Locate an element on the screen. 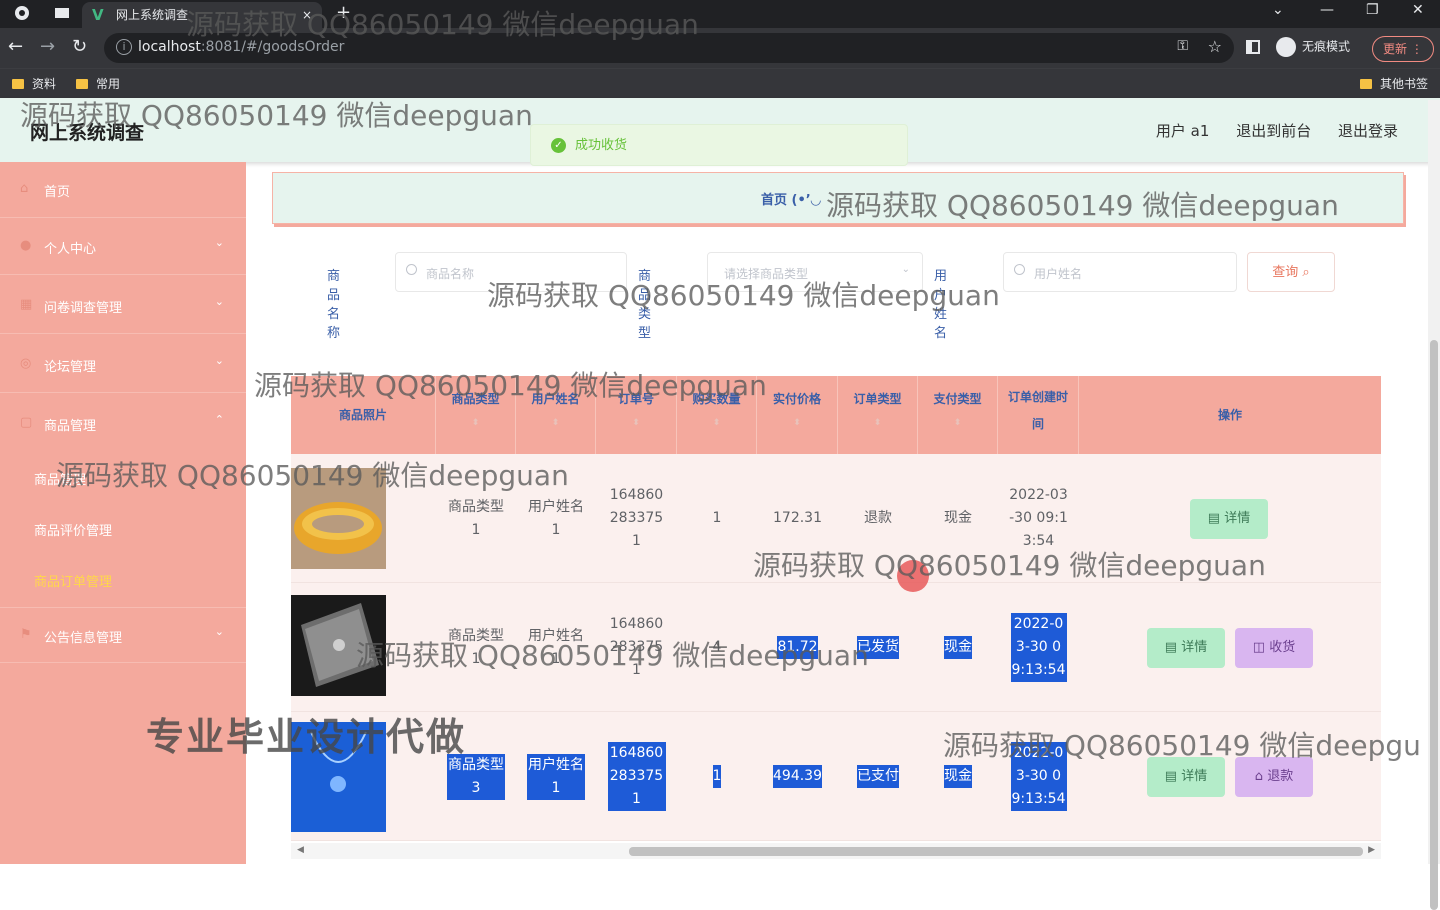  other-bookmarks: 其他书签 is located at coordinates (1394, 83).